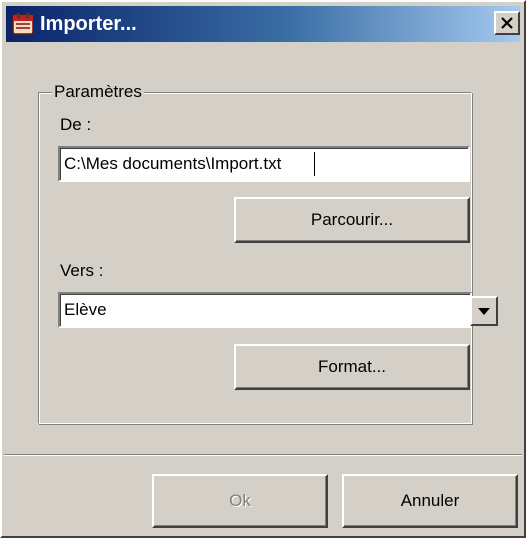  I want to click on ok-button: Ok, so click(240, 501).